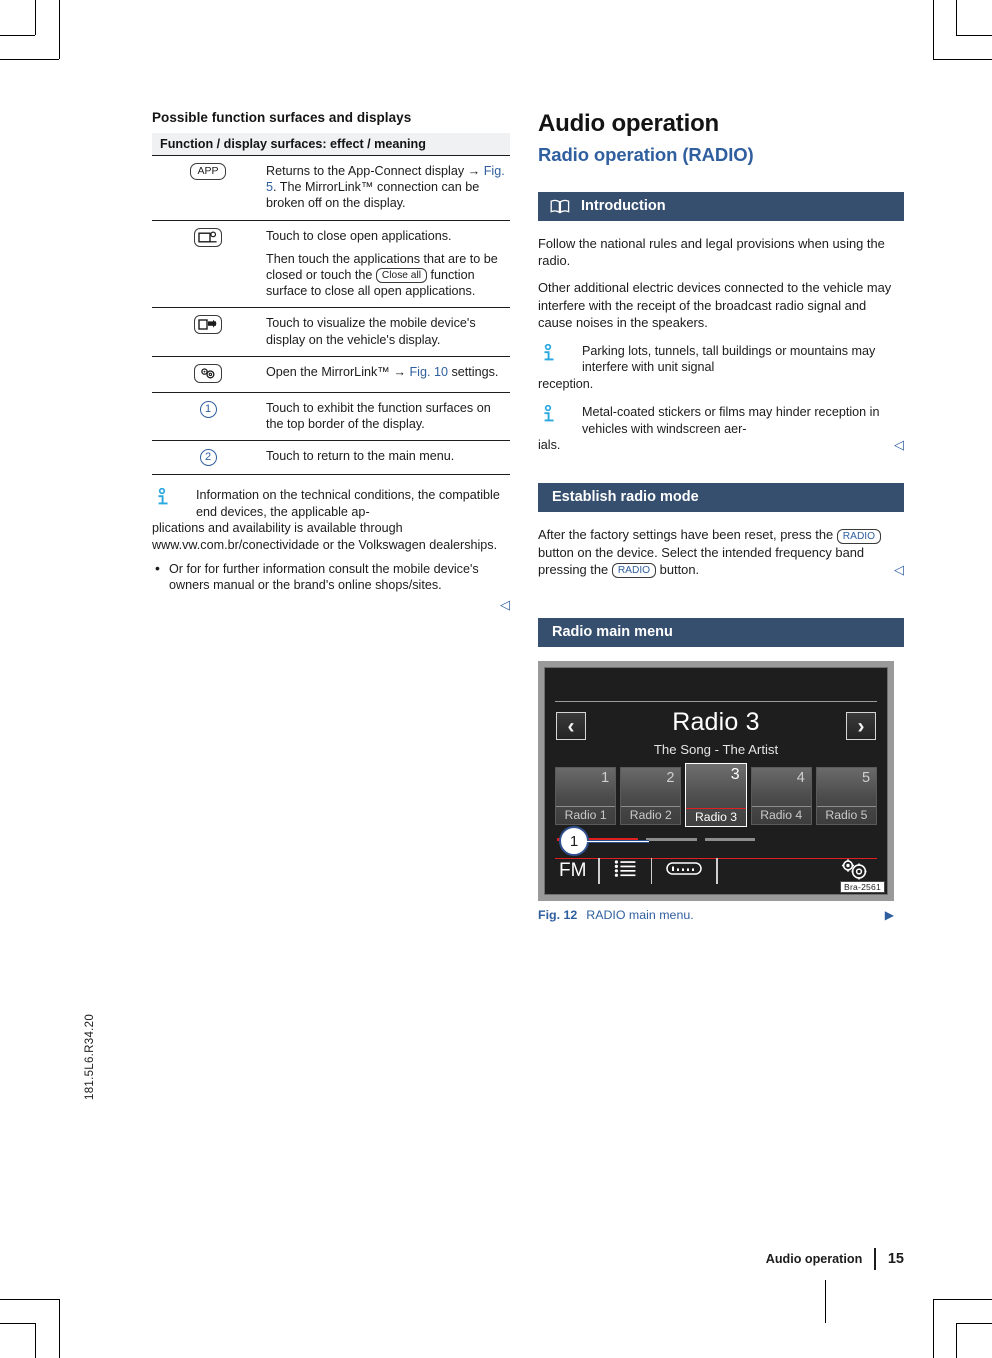  What do you see at coordinates (962, 59) in the screenshot?
I see `crop-mark-tr2-h` at bounding box center [962, 59].